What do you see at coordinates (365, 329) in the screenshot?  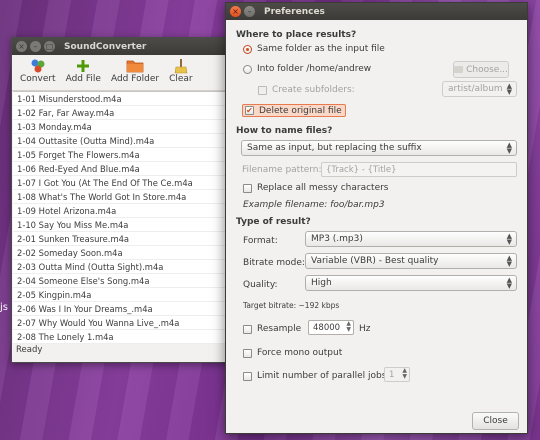 I see `hz-label: Hz` at bounding box center [365, 329].